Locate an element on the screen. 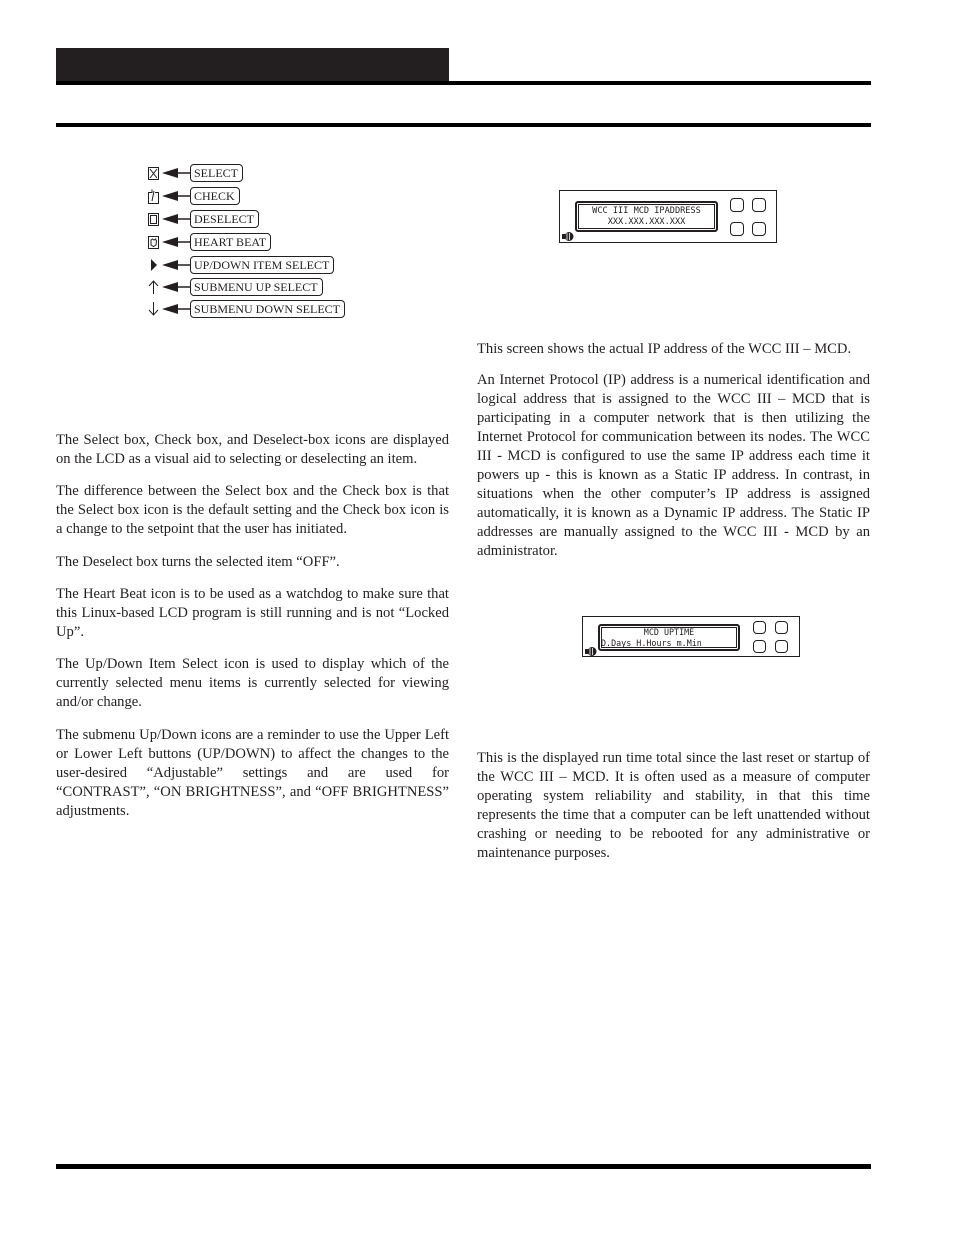 The width and height of the screenshot is (954, 1235). footer-rule is located at coordinates (463, 1166).